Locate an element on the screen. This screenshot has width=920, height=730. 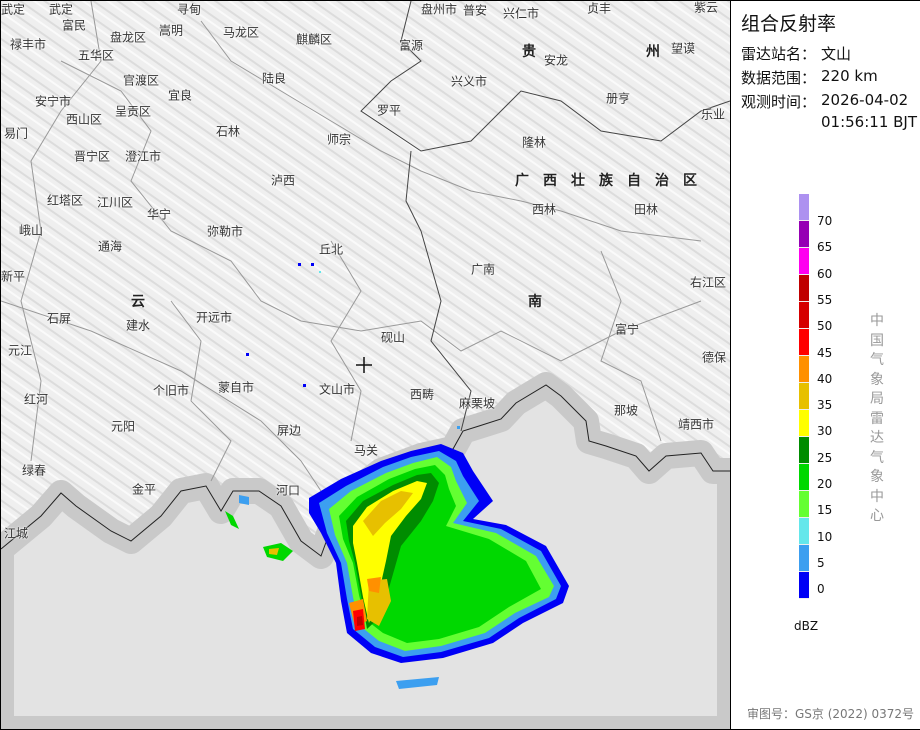
product-title: 组合反射率 is located at coordinates (789, 24).